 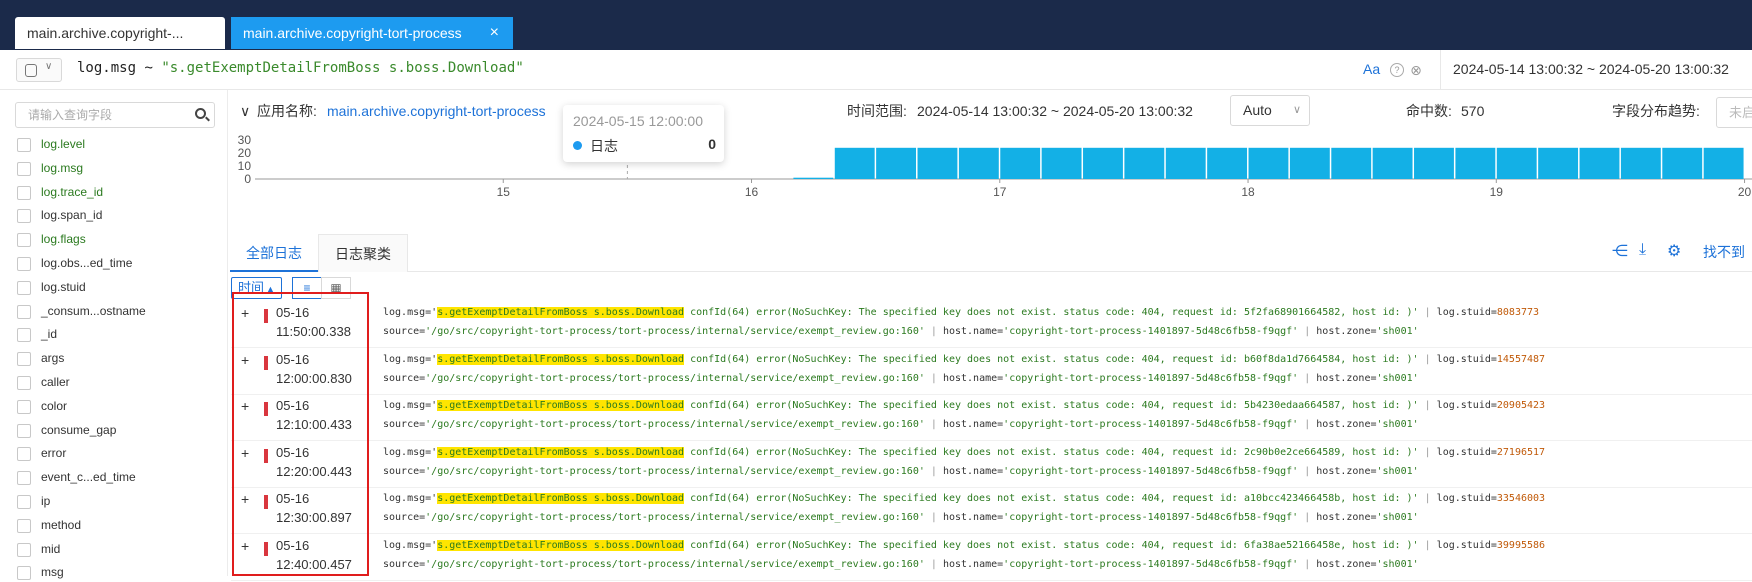 I want to click on y-tick-label: 20, so click(x=245, y=153).